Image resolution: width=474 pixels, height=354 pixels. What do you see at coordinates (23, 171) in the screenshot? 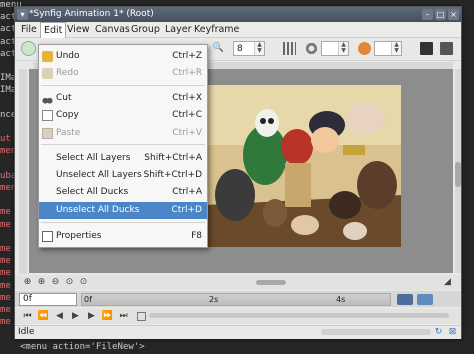
I see `left-ruler` at bounding box center [23, 171].